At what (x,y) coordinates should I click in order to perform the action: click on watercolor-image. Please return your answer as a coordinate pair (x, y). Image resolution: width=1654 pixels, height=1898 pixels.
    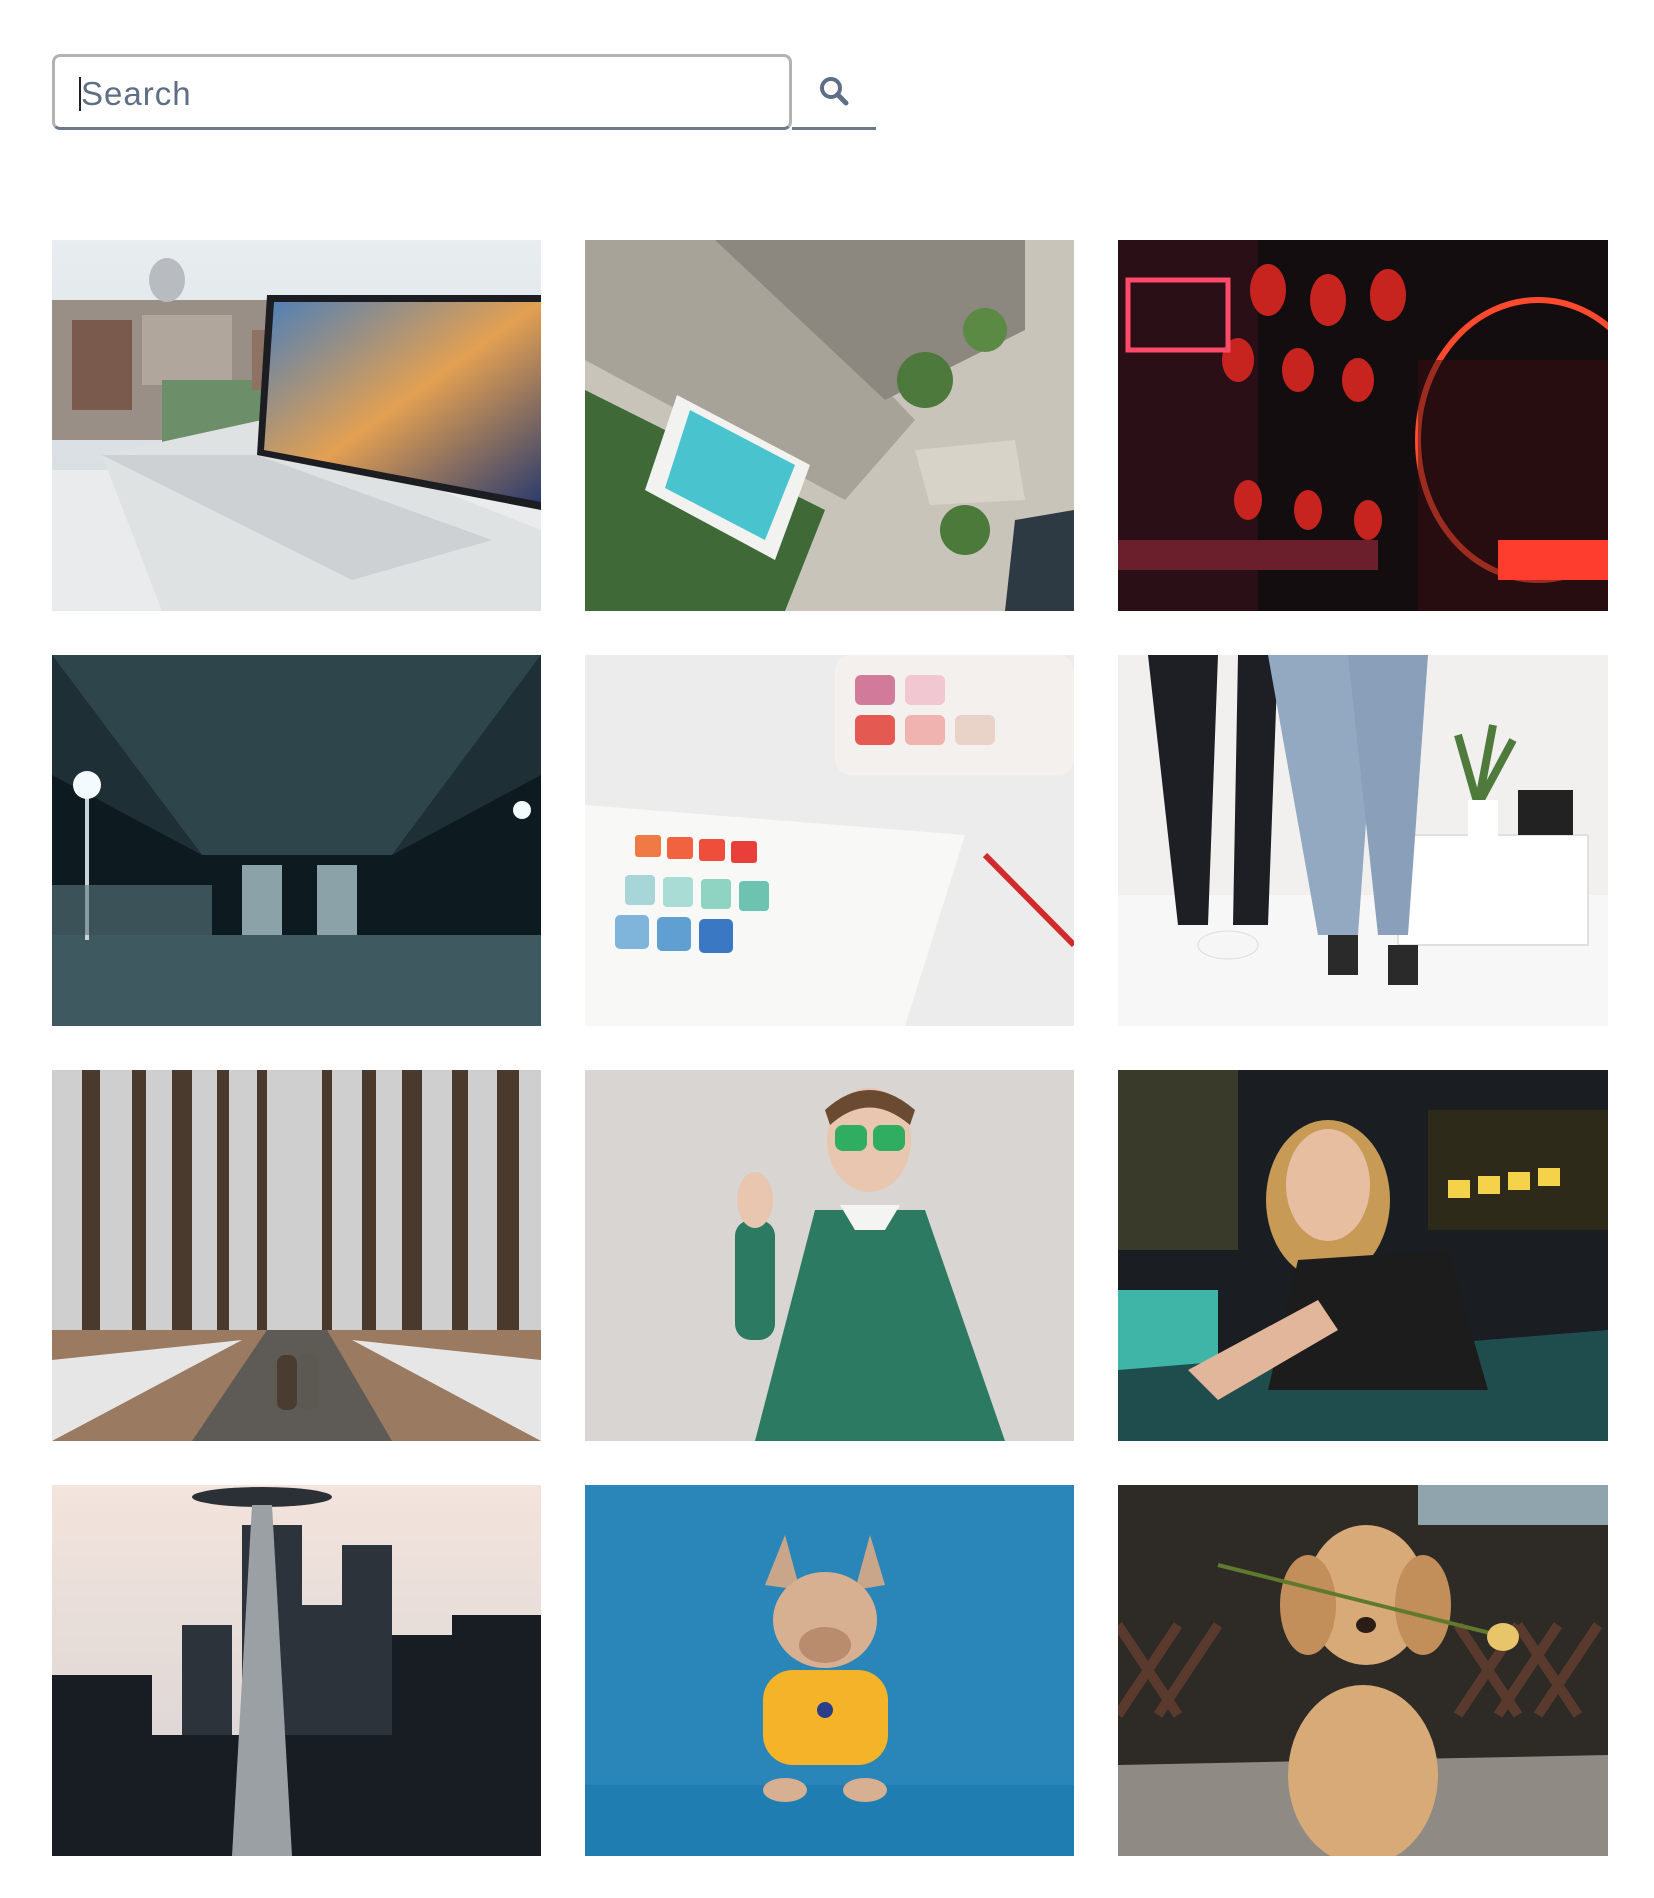
    Looking at the image, I should click on (829, 840).